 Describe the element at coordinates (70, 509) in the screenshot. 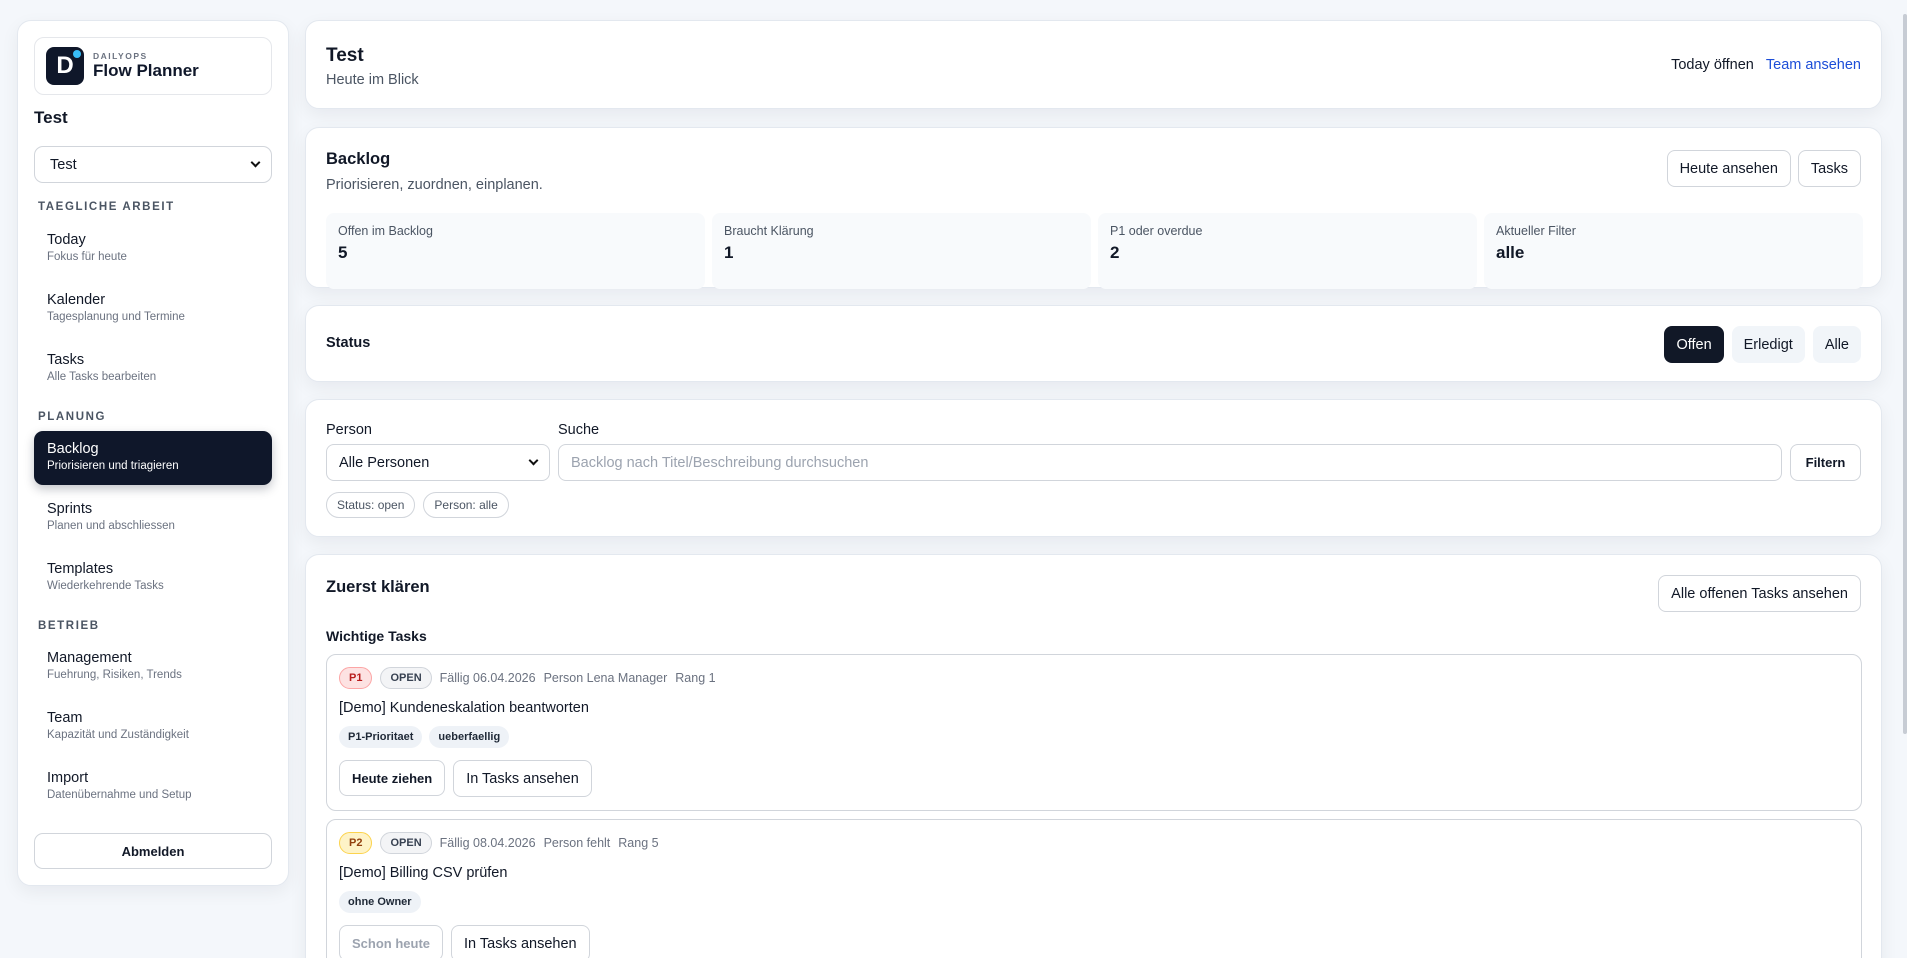

I see `sidebar-item-title: Sprints` at that location.